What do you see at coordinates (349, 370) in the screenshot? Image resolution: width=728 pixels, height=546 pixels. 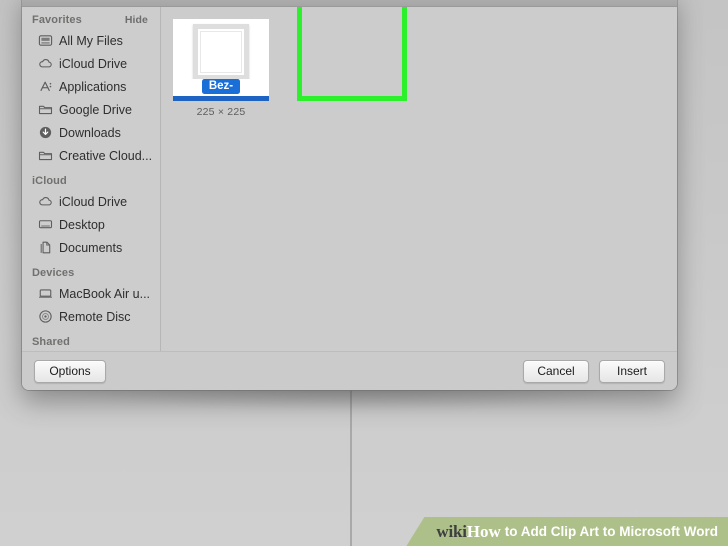 I see `dialog-footer: Options Cancel Insert` at bounding box center [349, 370].